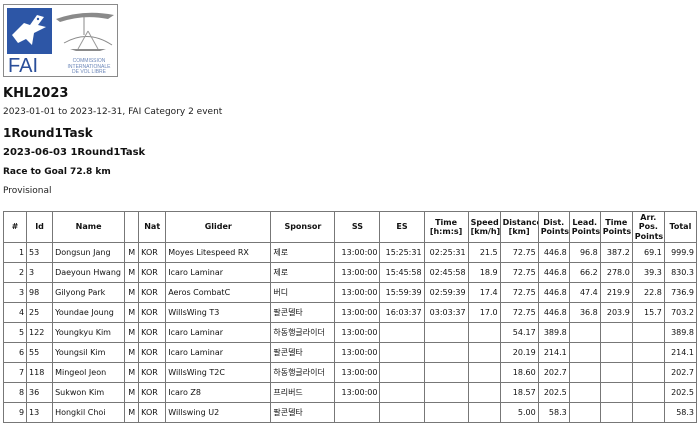 This screenshot has height=423, width=700. I want to click on cell-dist-points: 202.5, so click(553, 392).